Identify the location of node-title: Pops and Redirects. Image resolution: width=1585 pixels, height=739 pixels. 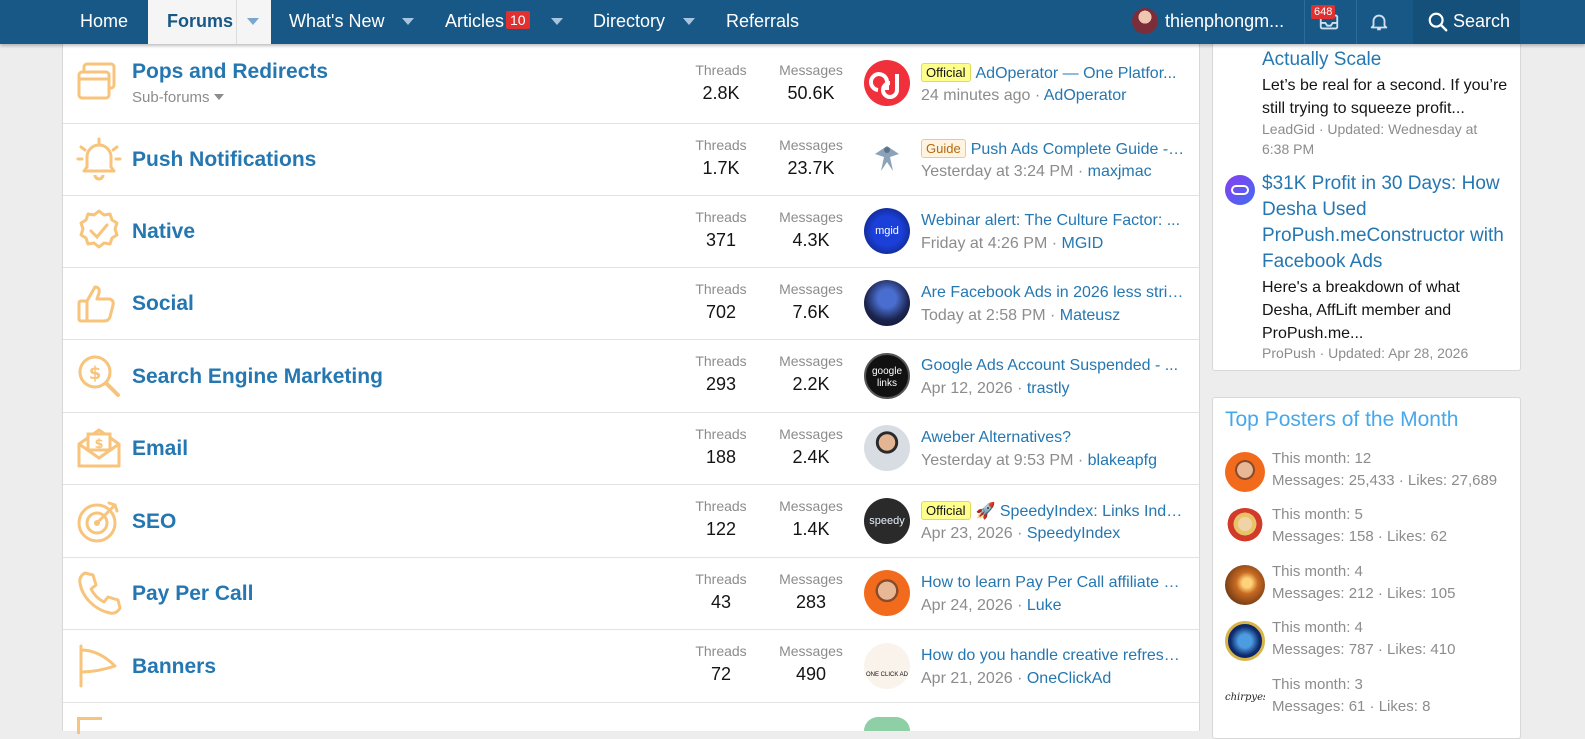
(230, 72).